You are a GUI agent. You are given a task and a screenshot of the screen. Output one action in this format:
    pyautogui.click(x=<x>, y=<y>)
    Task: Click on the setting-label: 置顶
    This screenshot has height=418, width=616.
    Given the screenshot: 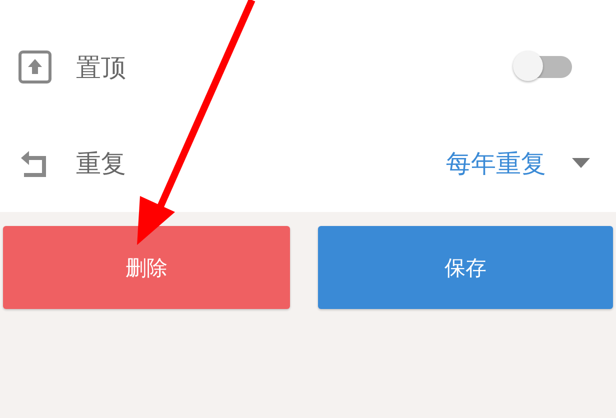 What is the action you would take?
    pyautogui.click(x=101, y=68)
    